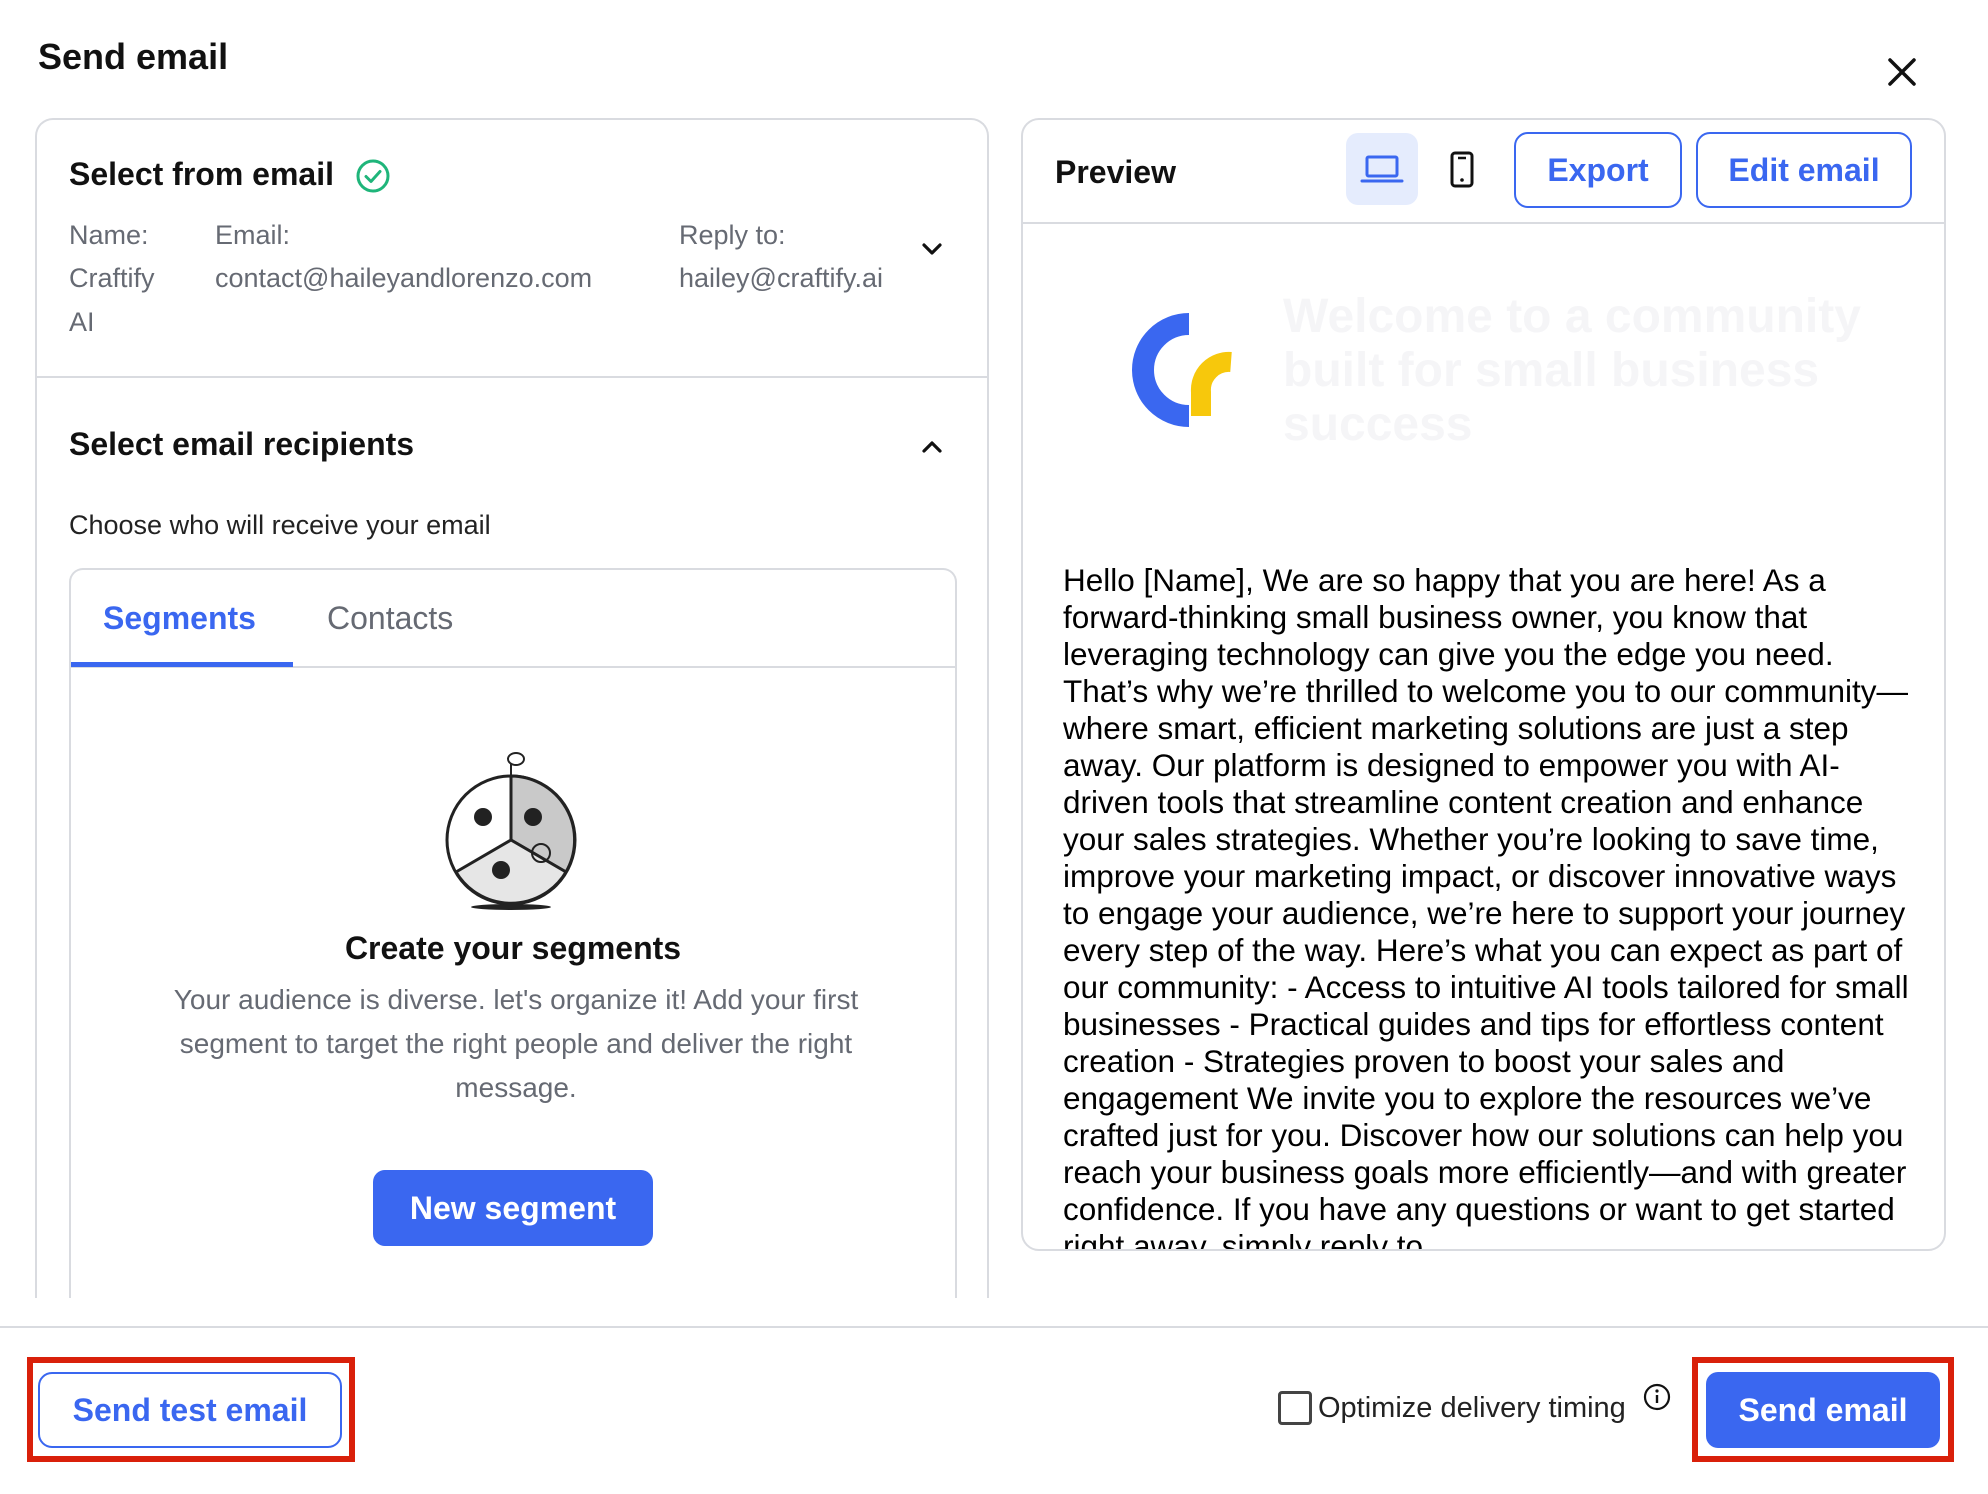 The height and width of the screenshot is (1494, 1988). I want to click on laptop-icon, so click(1382, 169).